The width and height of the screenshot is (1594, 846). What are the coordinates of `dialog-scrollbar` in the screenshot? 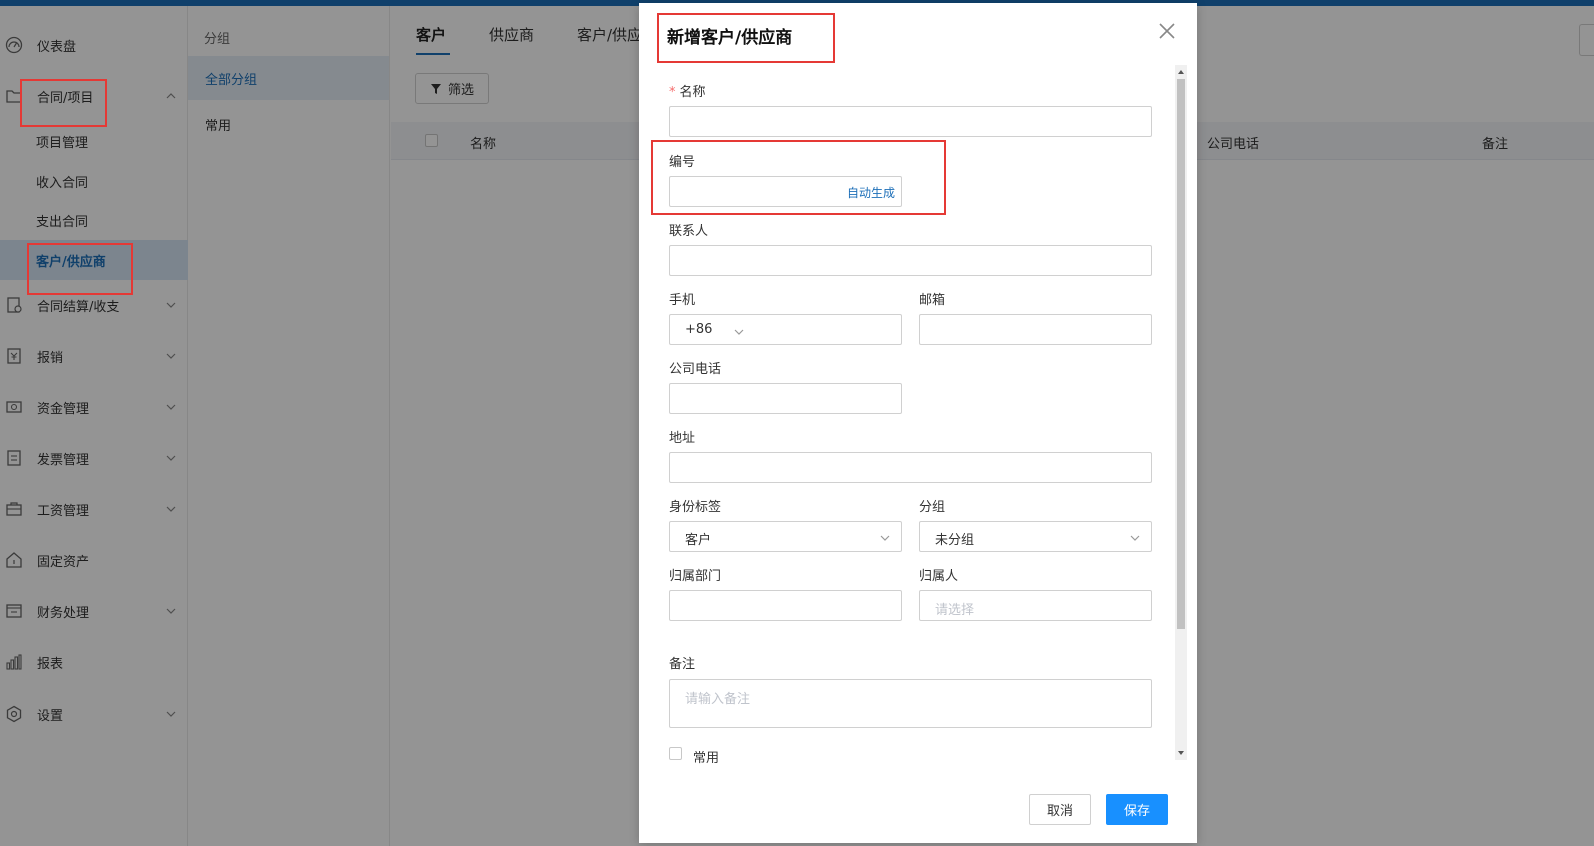 It's located at (1181, 412).